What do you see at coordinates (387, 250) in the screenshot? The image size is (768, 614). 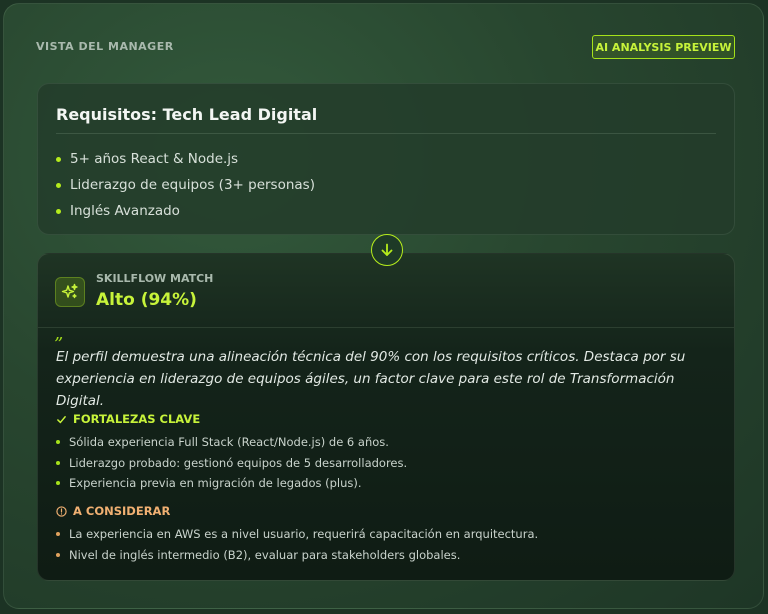 I see `arrow-down-icon` at bounding box center [387, 250].